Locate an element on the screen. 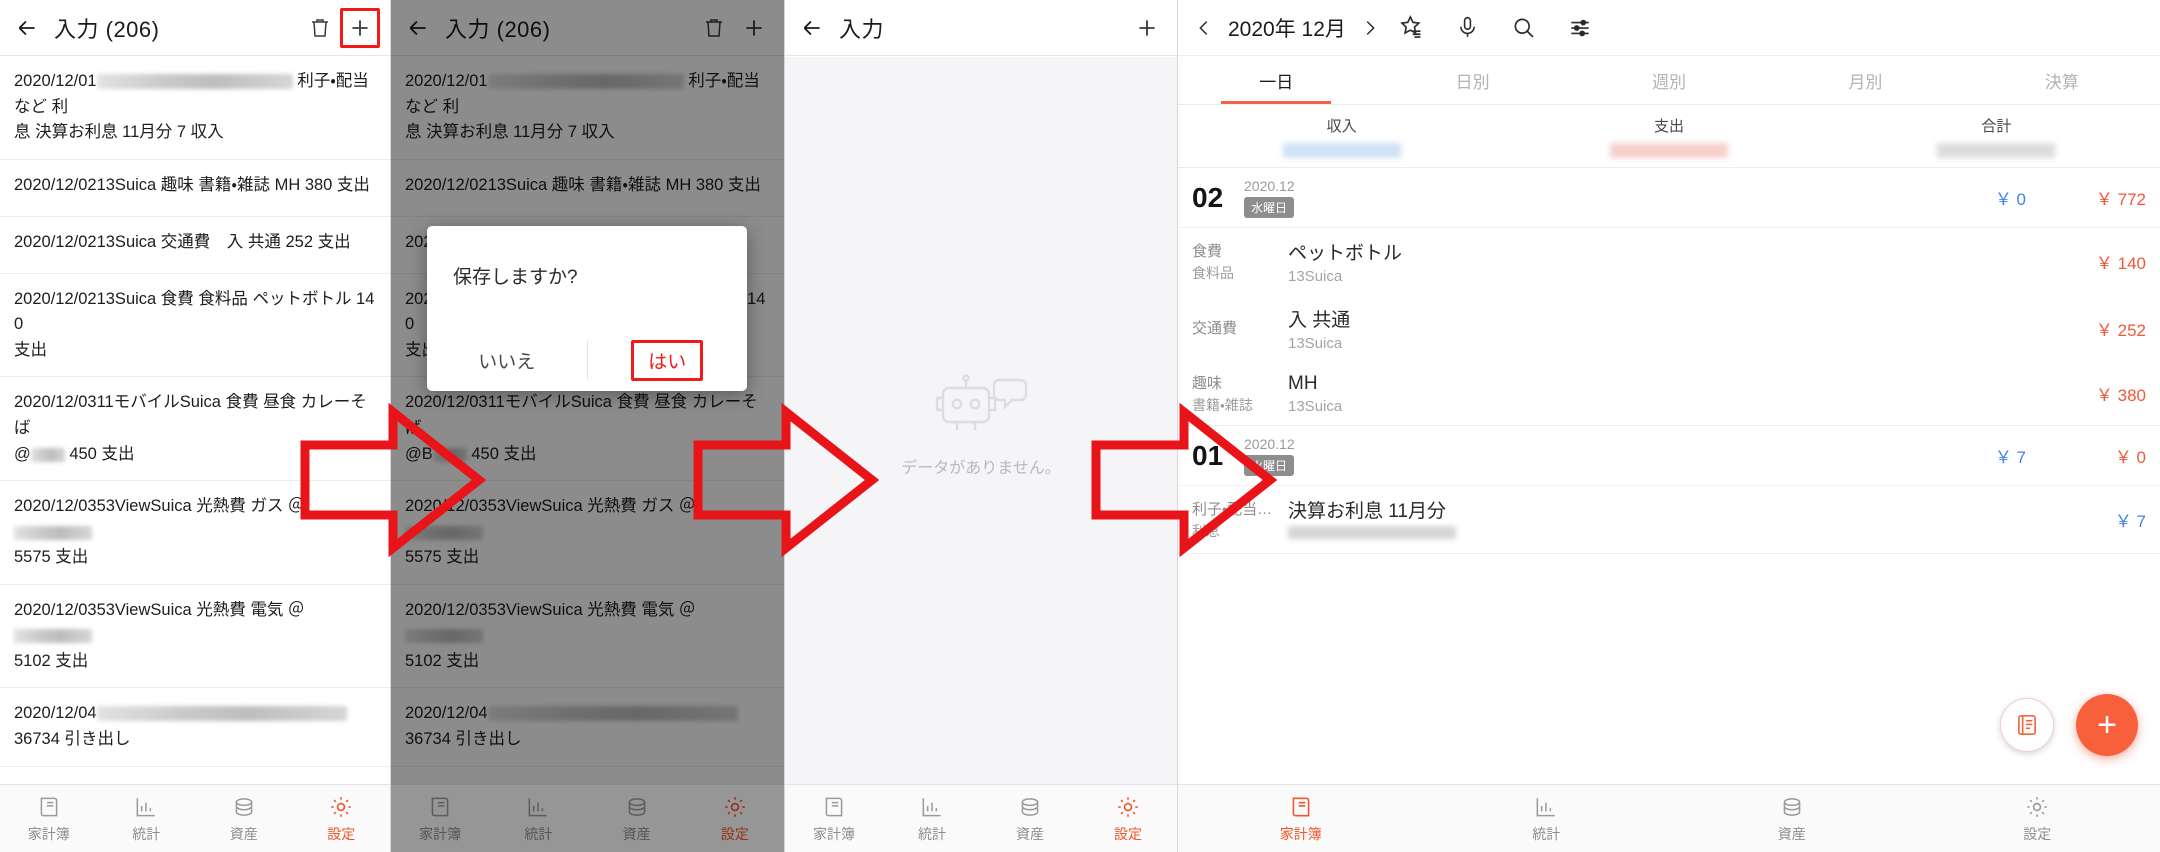  scrim-nav is located at coordinates (587, 818).